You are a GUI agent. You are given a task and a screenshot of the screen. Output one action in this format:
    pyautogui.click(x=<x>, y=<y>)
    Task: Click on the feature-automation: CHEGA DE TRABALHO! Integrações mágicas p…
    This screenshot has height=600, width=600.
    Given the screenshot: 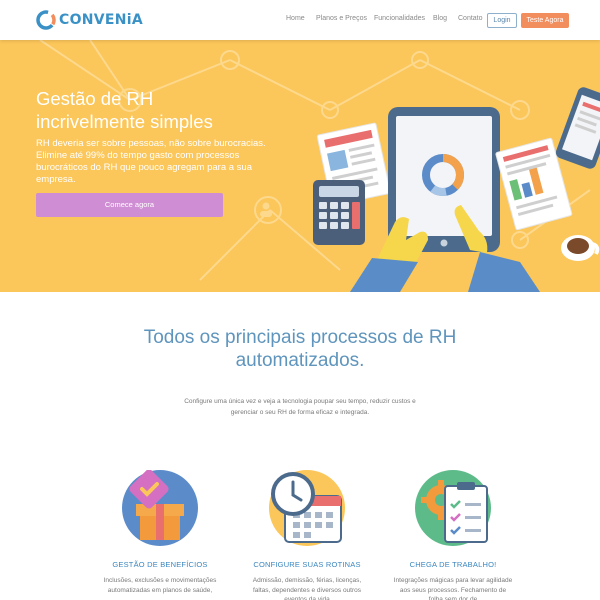 What is the action you would take?
    pyautogui.click(x=453, y=535)
    